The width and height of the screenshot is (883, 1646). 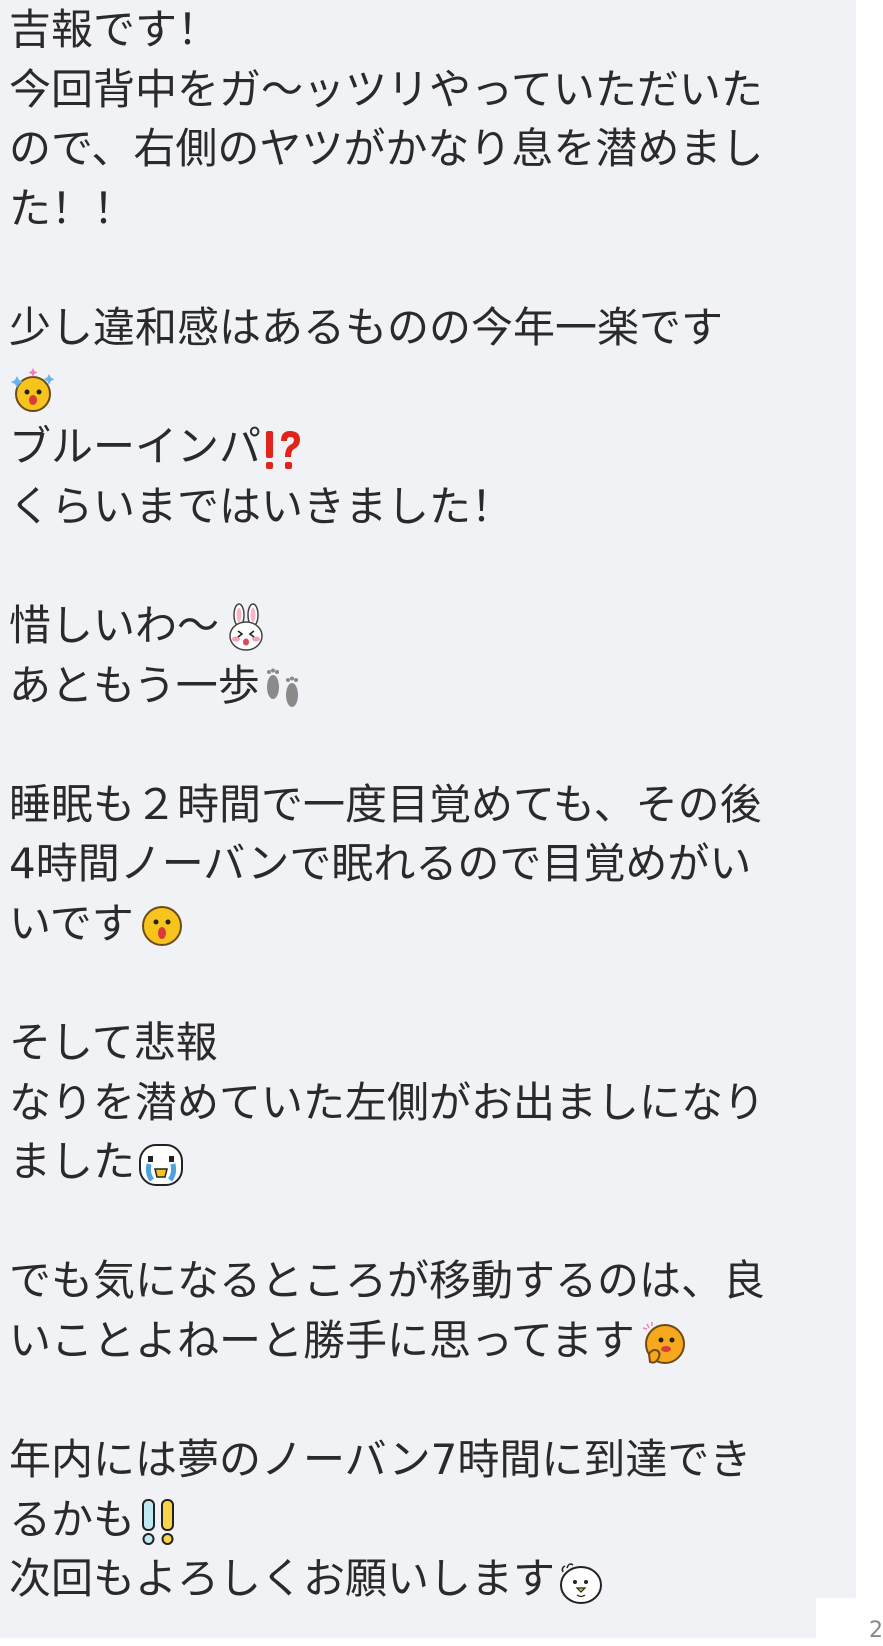 I want to click on message-line: 次回もよろしくお願いします, so click(x=417, y=1579).